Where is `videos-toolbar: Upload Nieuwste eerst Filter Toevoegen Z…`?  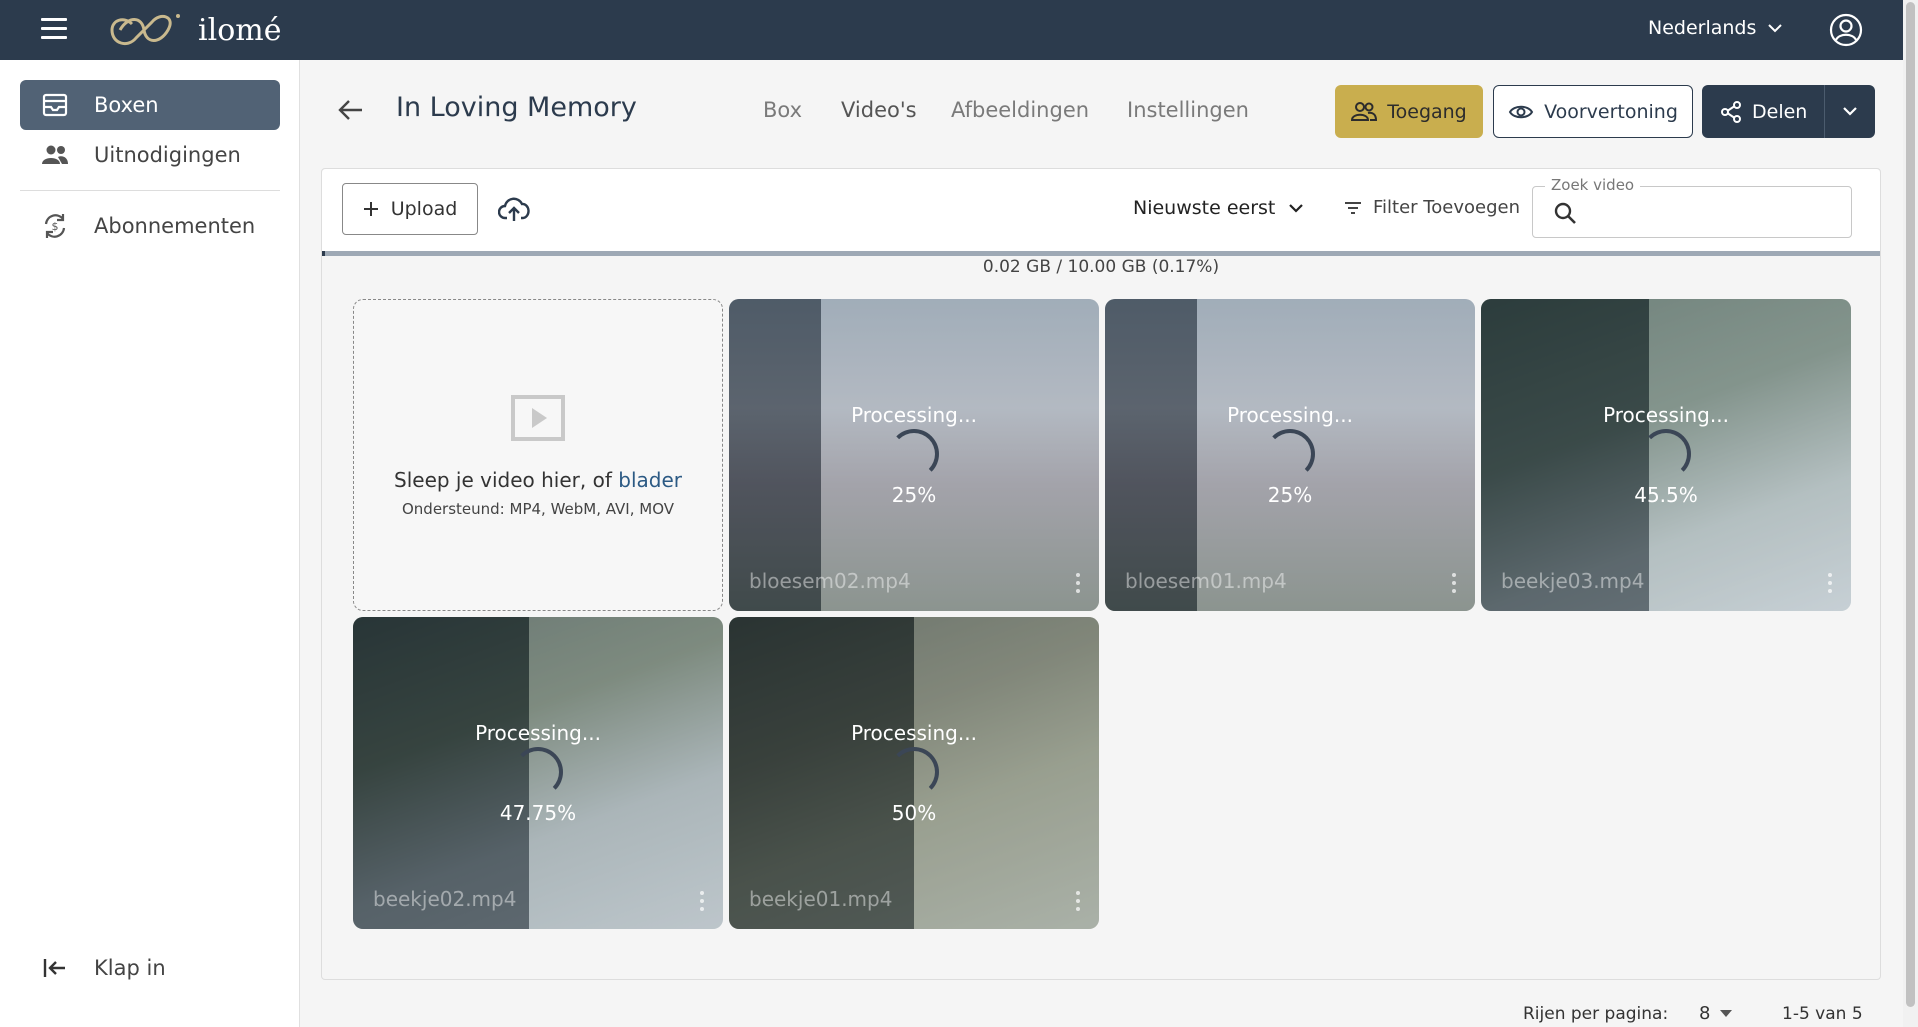
videos-toolbar: Upload Nieuwste eerst Filter Toevoegen Z… is located at coordinates (1101, 210).